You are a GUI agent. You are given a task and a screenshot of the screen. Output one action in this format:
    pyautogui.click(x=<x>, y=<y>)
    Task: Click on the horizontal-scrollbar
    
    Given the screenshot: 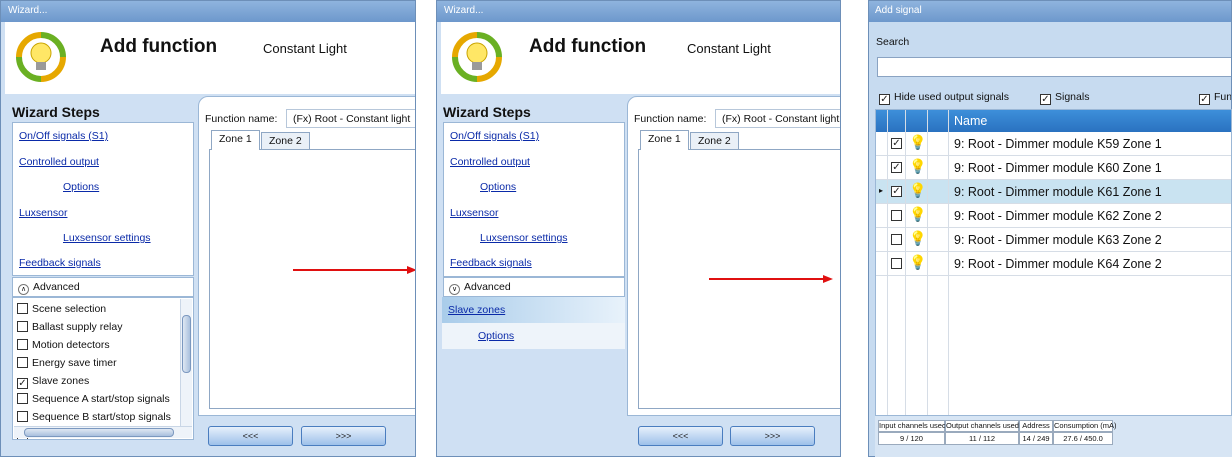 What is the action you would take?
    pyautogui.click(x=103, y=432)
    